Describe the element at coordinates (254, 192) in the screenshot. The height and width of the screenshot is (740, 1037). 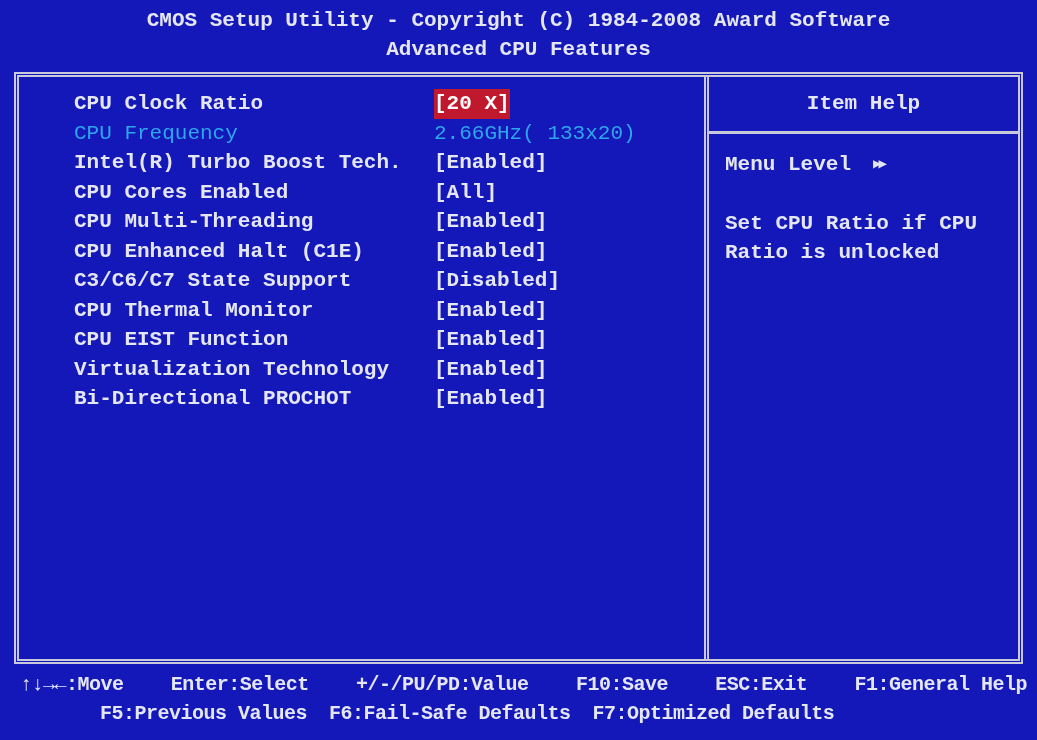
I see `setting-label: CPU Cores Enabled` at that location.